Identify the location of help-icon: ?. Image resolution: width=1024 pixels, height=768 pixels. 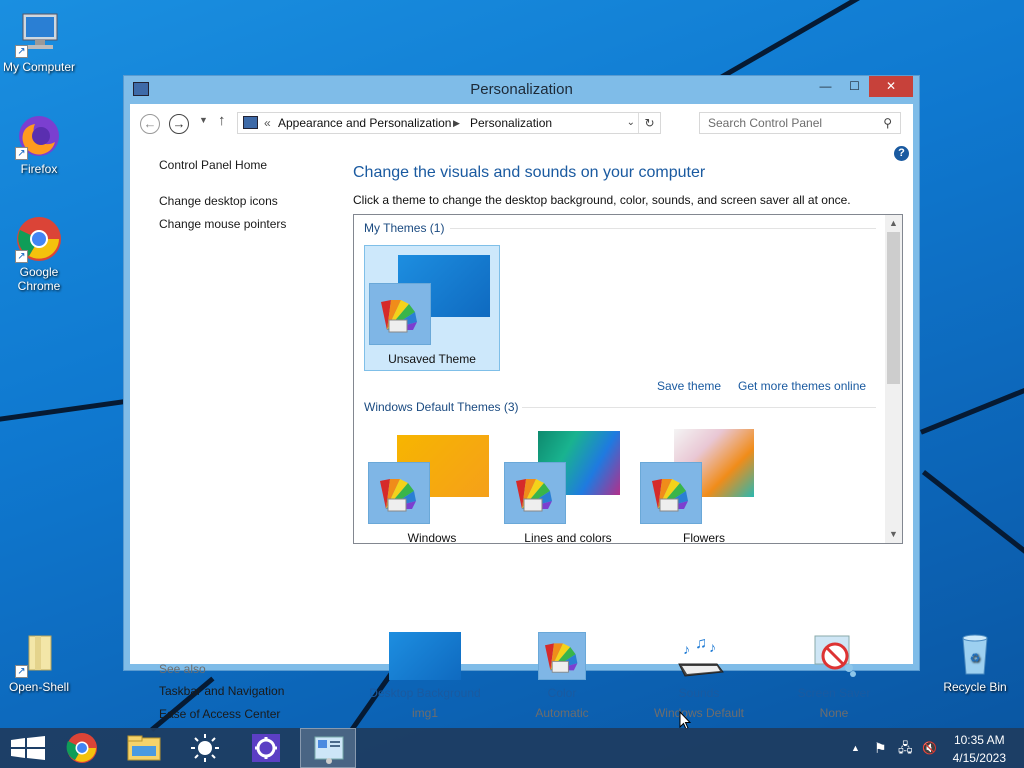
(901, 153).